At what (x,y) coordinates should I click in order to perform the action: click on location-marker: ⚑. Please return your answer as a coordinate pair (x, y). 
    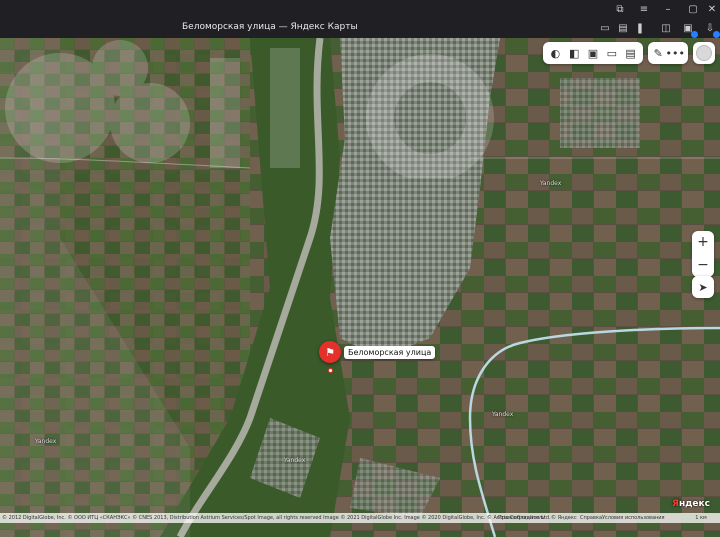
    Looking at the image, I should click on (330, 352).